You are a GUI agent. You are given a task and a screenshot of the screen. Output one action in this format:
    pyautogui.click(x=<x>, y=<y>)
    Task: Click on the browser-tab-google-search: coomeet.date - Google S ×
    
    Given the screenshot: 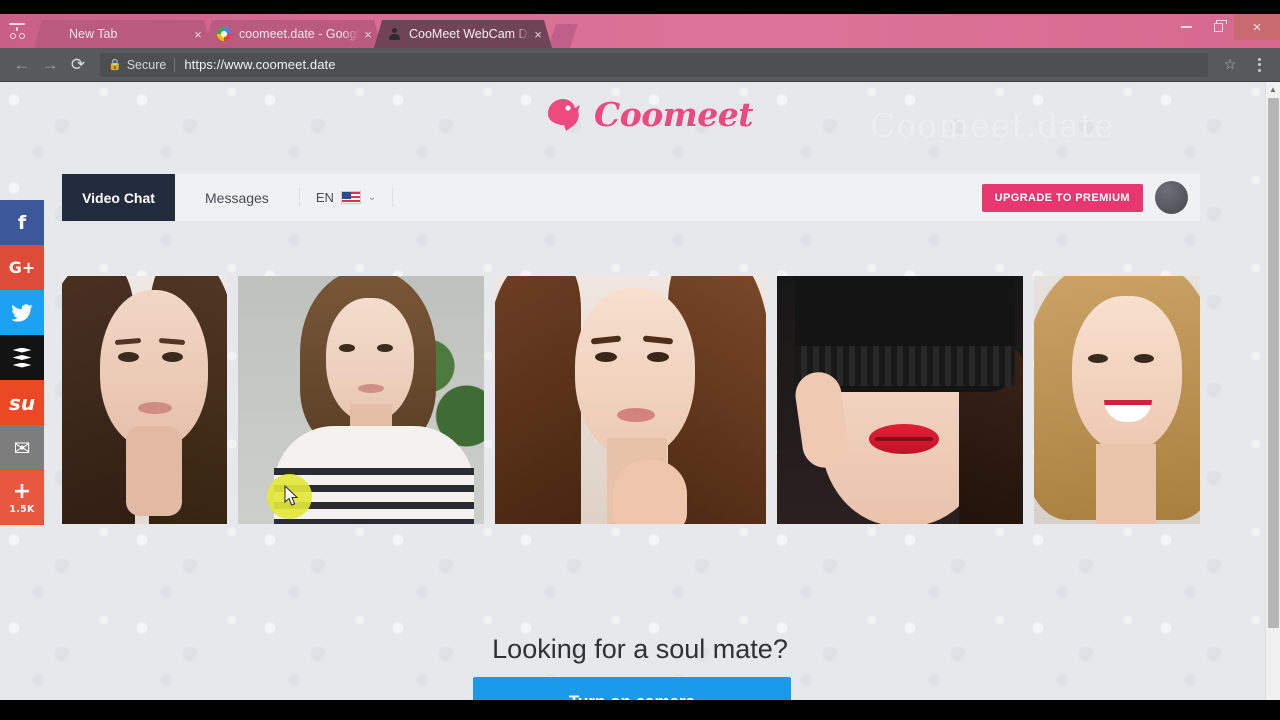 What is the action you would take?
    pyautogui.click(x=293, y=34)
    